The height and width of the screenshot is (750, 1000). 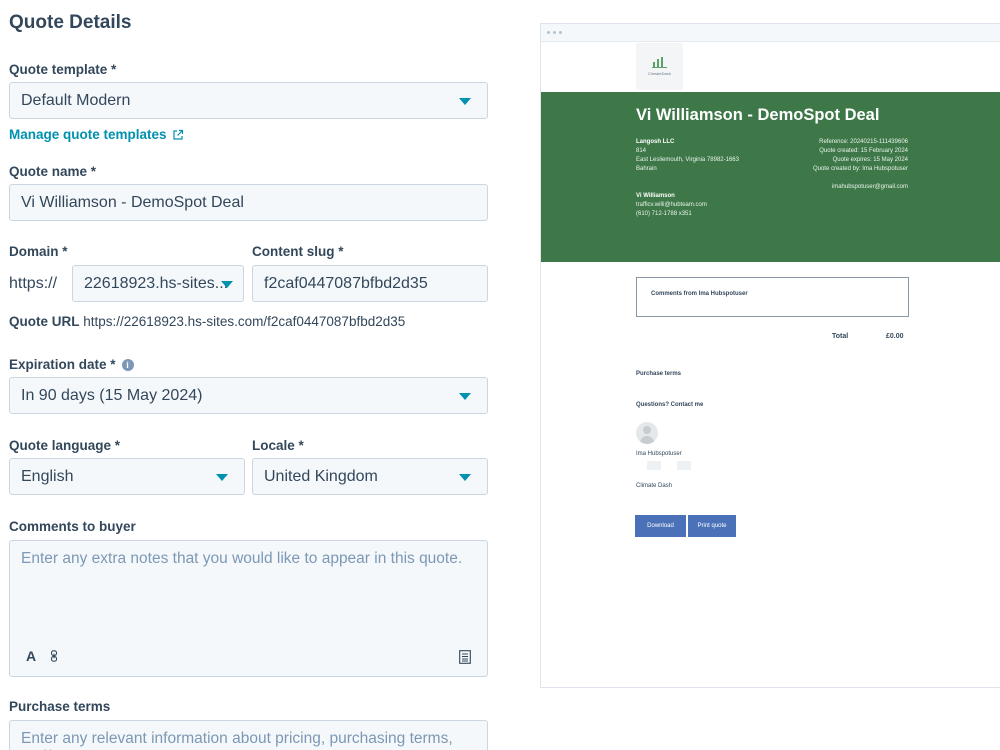 What do you see at coordinates (38, 251) in the screenshot?
I see `domain-label: Domain *` at bounding box center [38, 251].